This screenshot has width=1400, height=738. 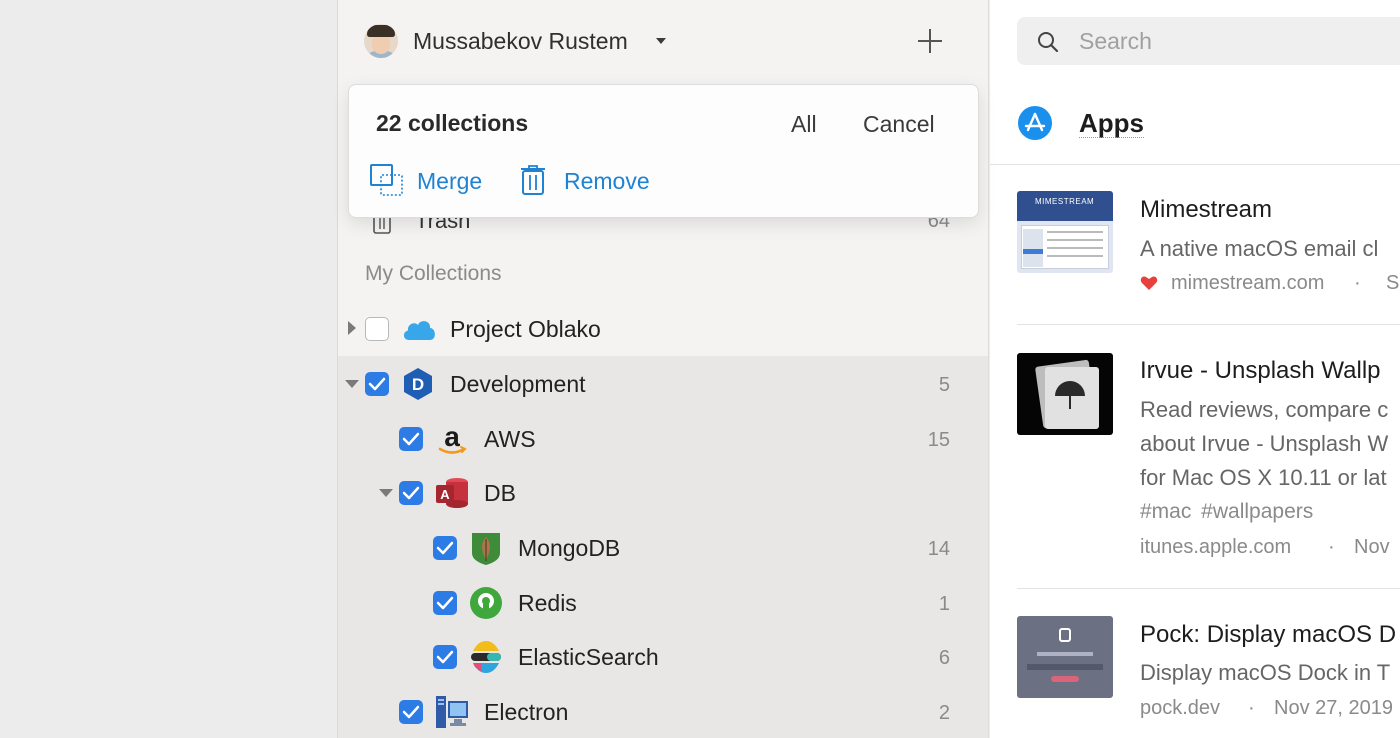 I want to click on collection-row-project-oblako: Project Oblako, so click(x=663, y=328).